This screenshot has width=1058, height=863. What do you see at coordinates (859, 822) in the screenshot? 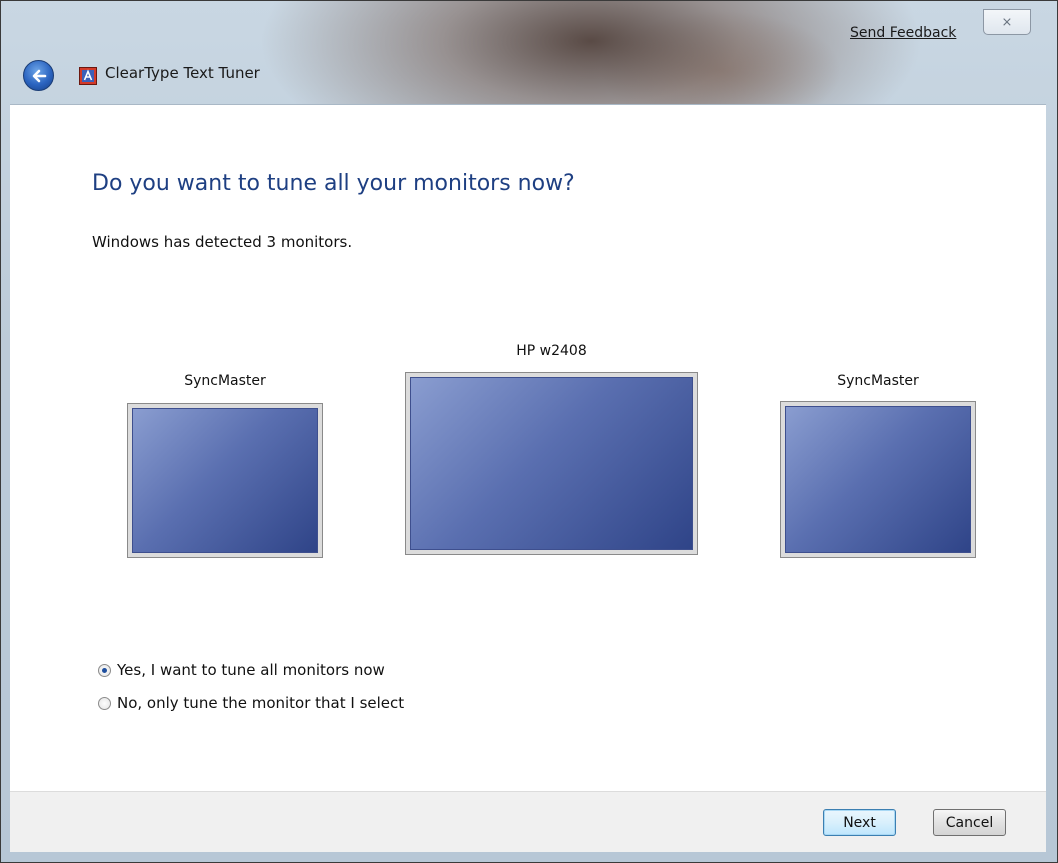
I see `next-button: Next` at bounding box center [859, 822].